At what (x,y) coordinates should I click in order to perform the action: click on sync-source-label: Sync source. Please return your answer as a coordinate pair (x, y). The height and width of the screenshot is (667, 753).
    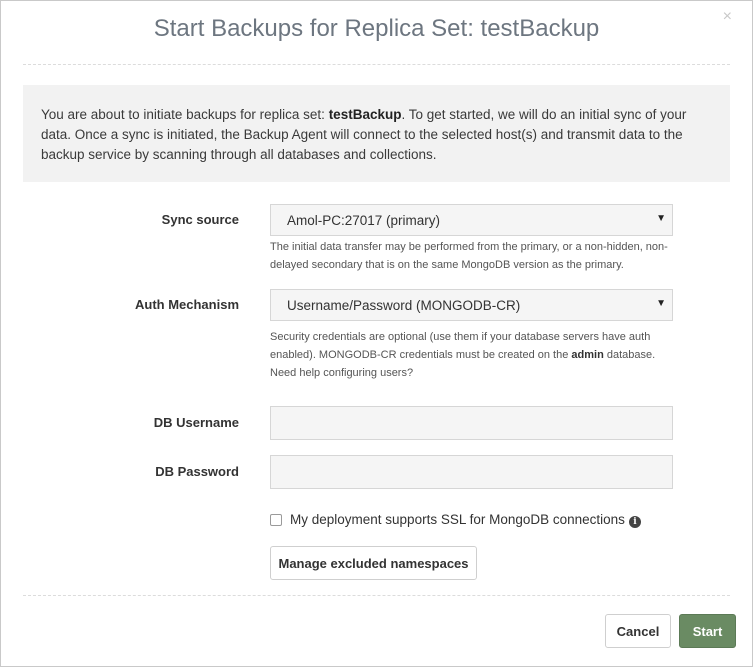
    Looking at the image, I should click on (200, 219).